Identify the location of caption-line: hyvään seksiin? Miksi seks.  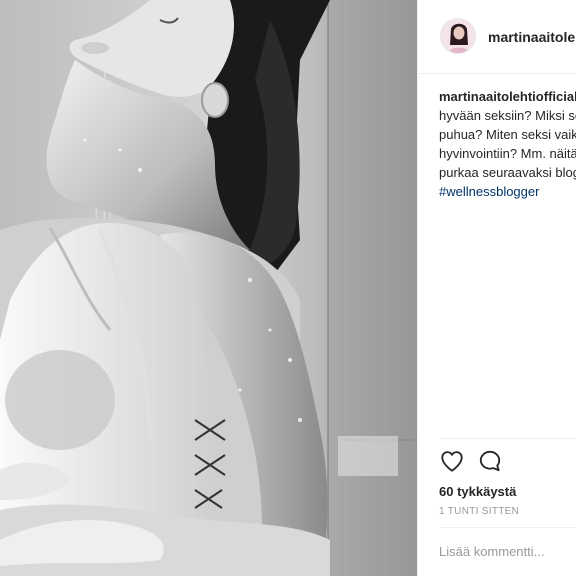
(507, 115).